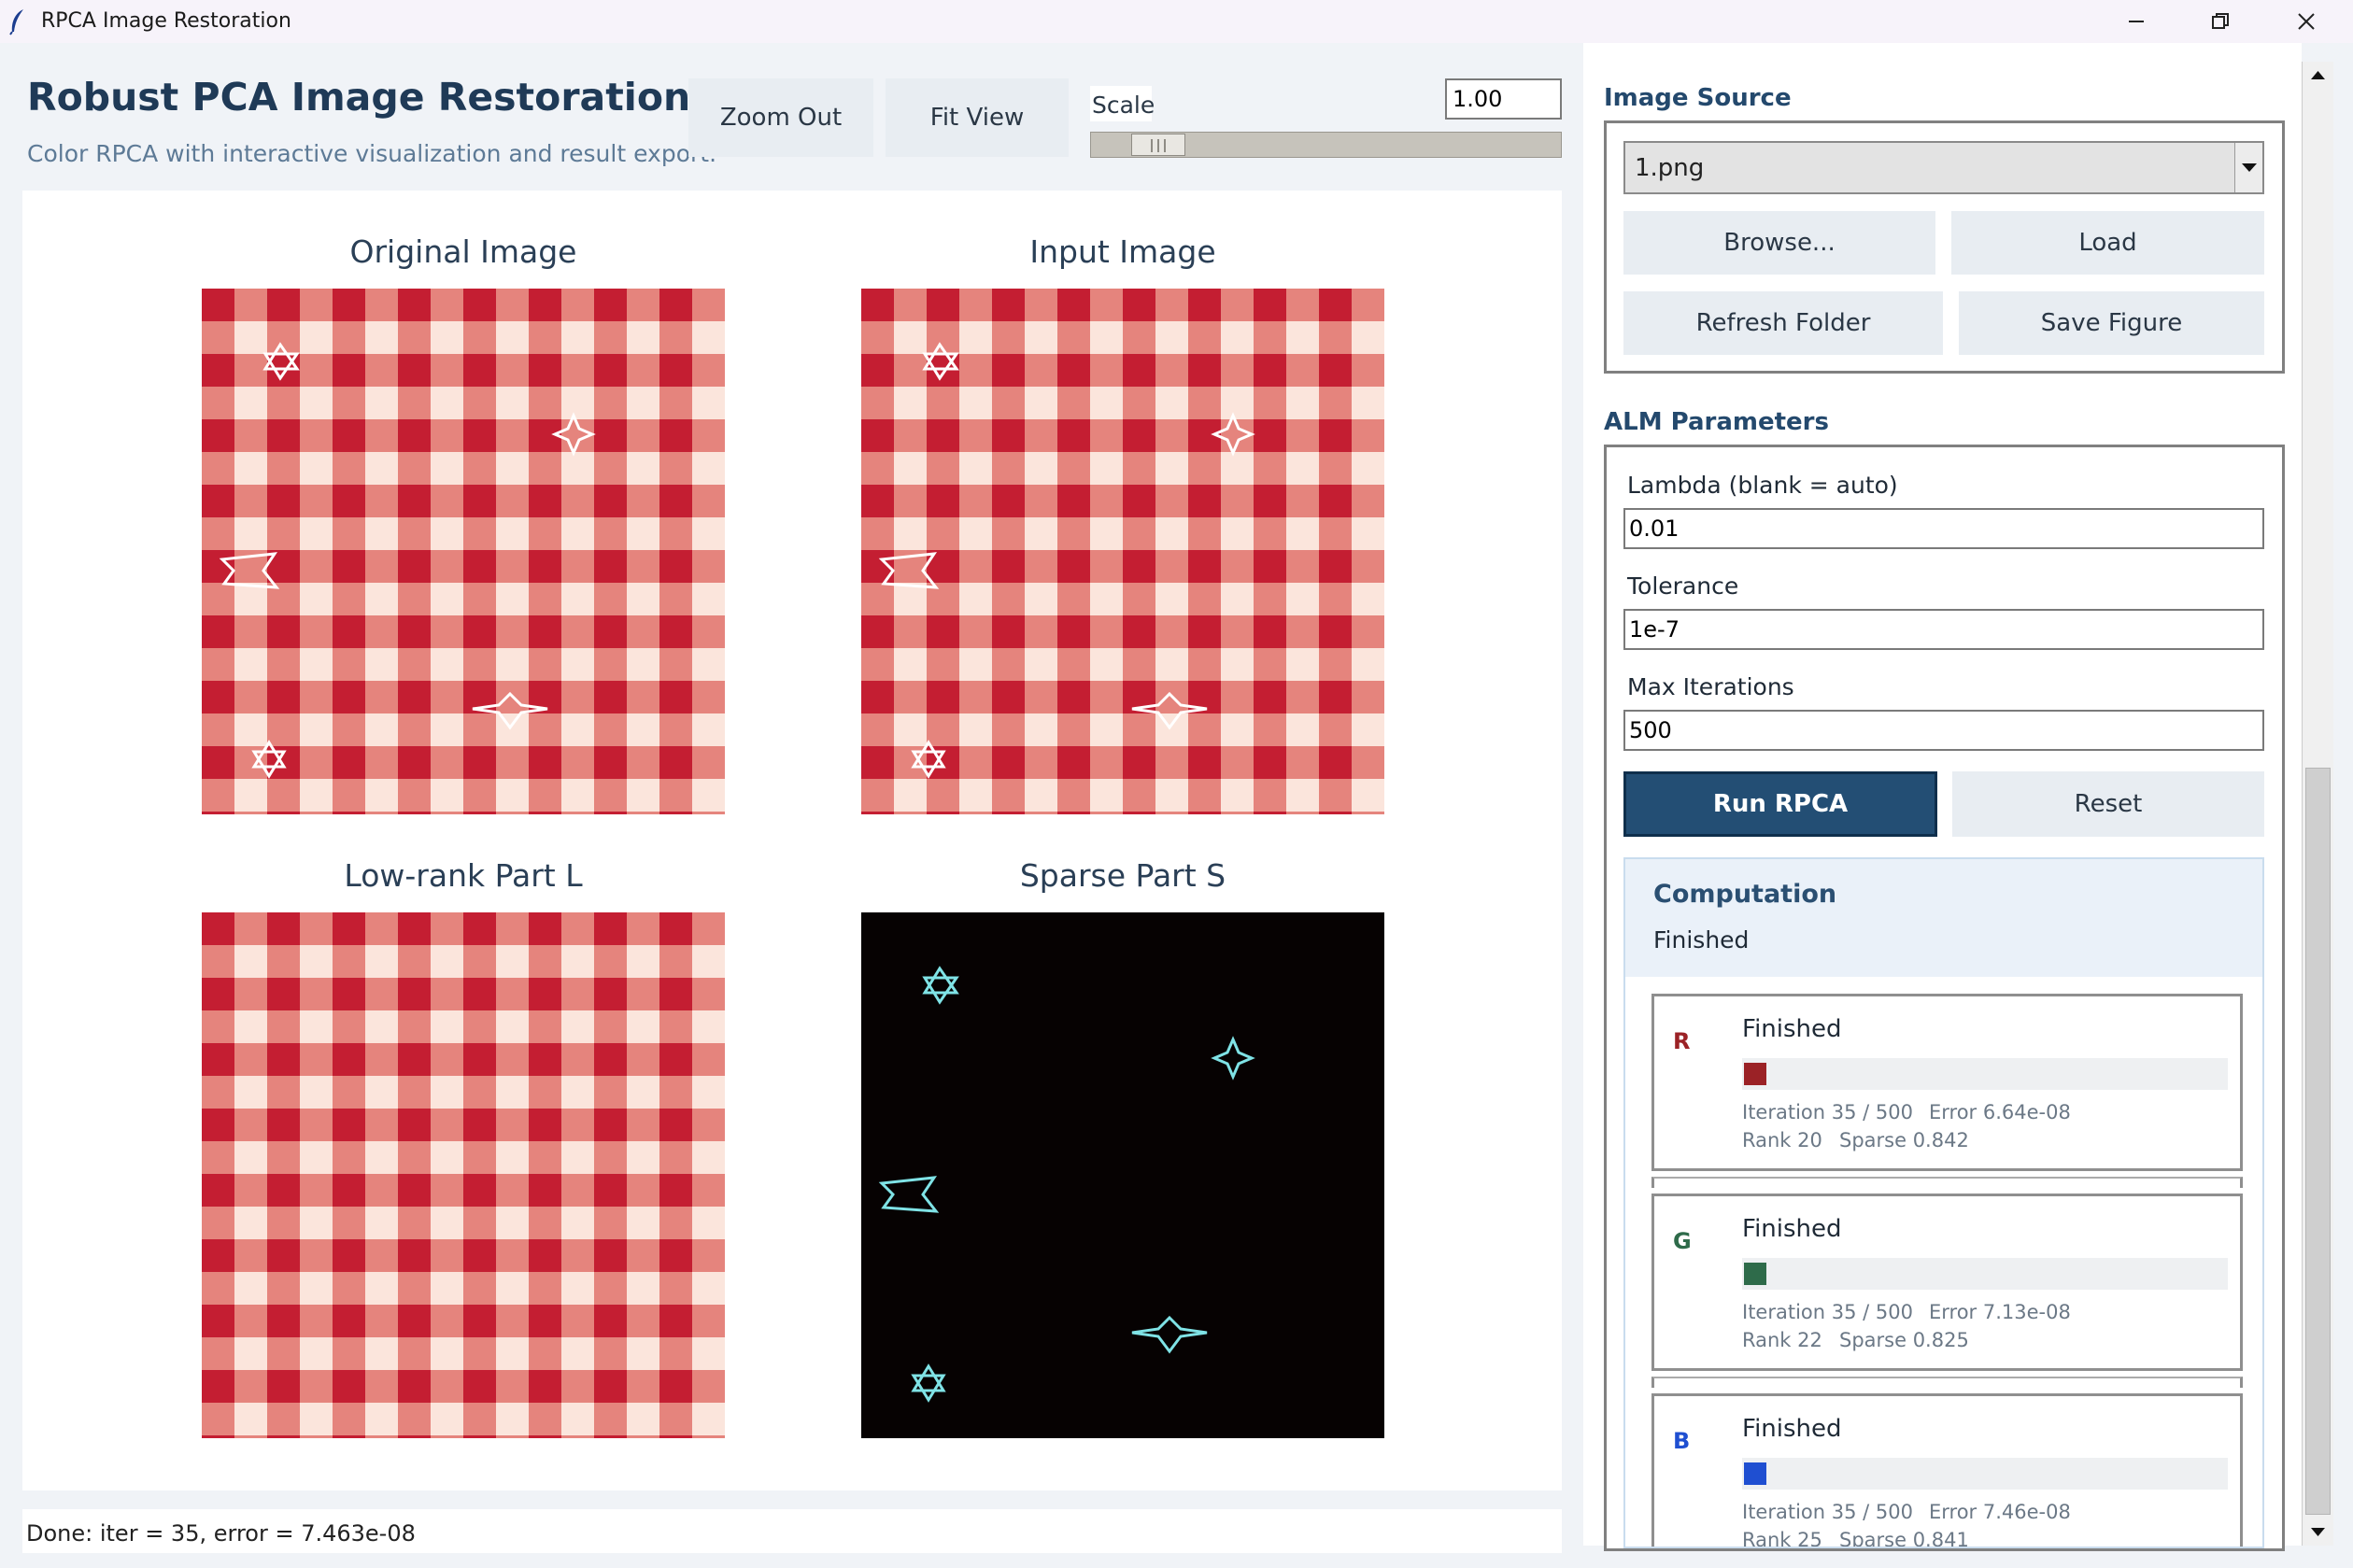 The width and height of the screenshot is (2353, 1568). What do you see at coordinates (359, 97) in the screenshot?
I see `page-title: Robust PCA Image Restoration` at bounding box center [359, 97].